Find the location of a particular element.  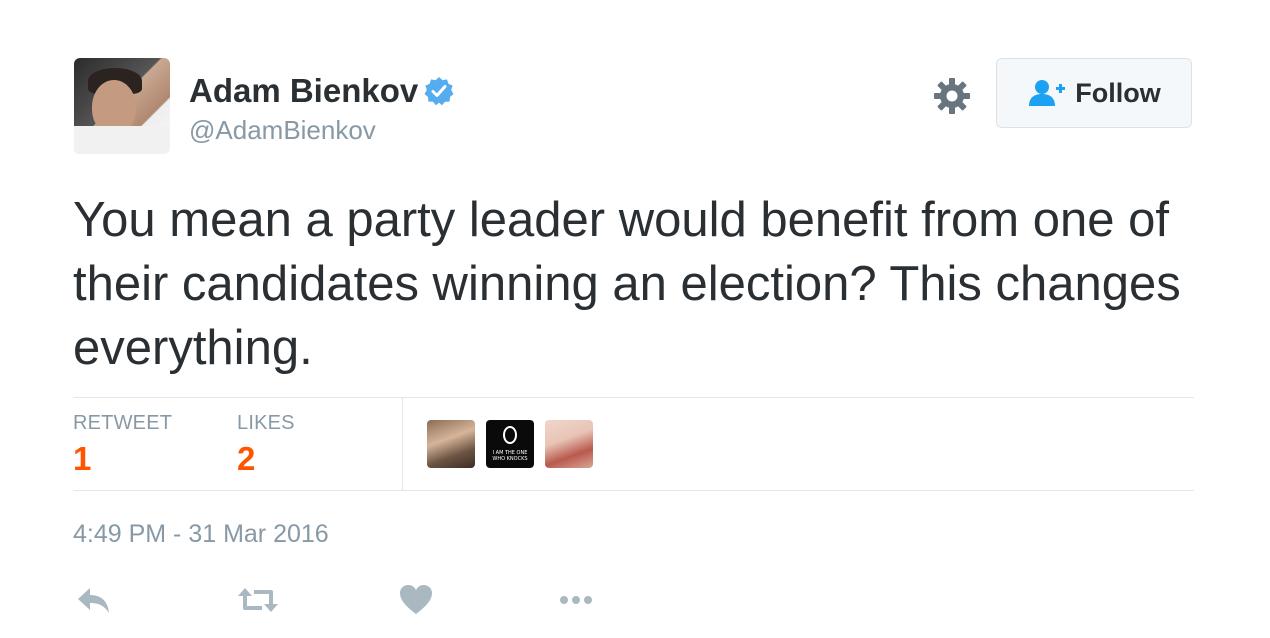

liker-avatar: I AM THE ONE WHO KNOCKS is located at coordinates (510, 444).